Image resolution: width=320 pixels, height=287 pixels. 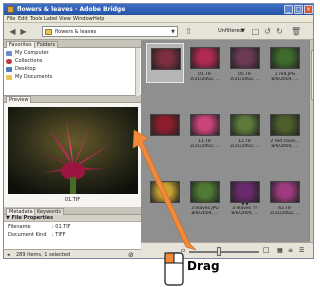 What do you see at coordinates (72, 99) in the screenshot?
I see `preview-tabs: Preview` at bounding box center [72, 99].